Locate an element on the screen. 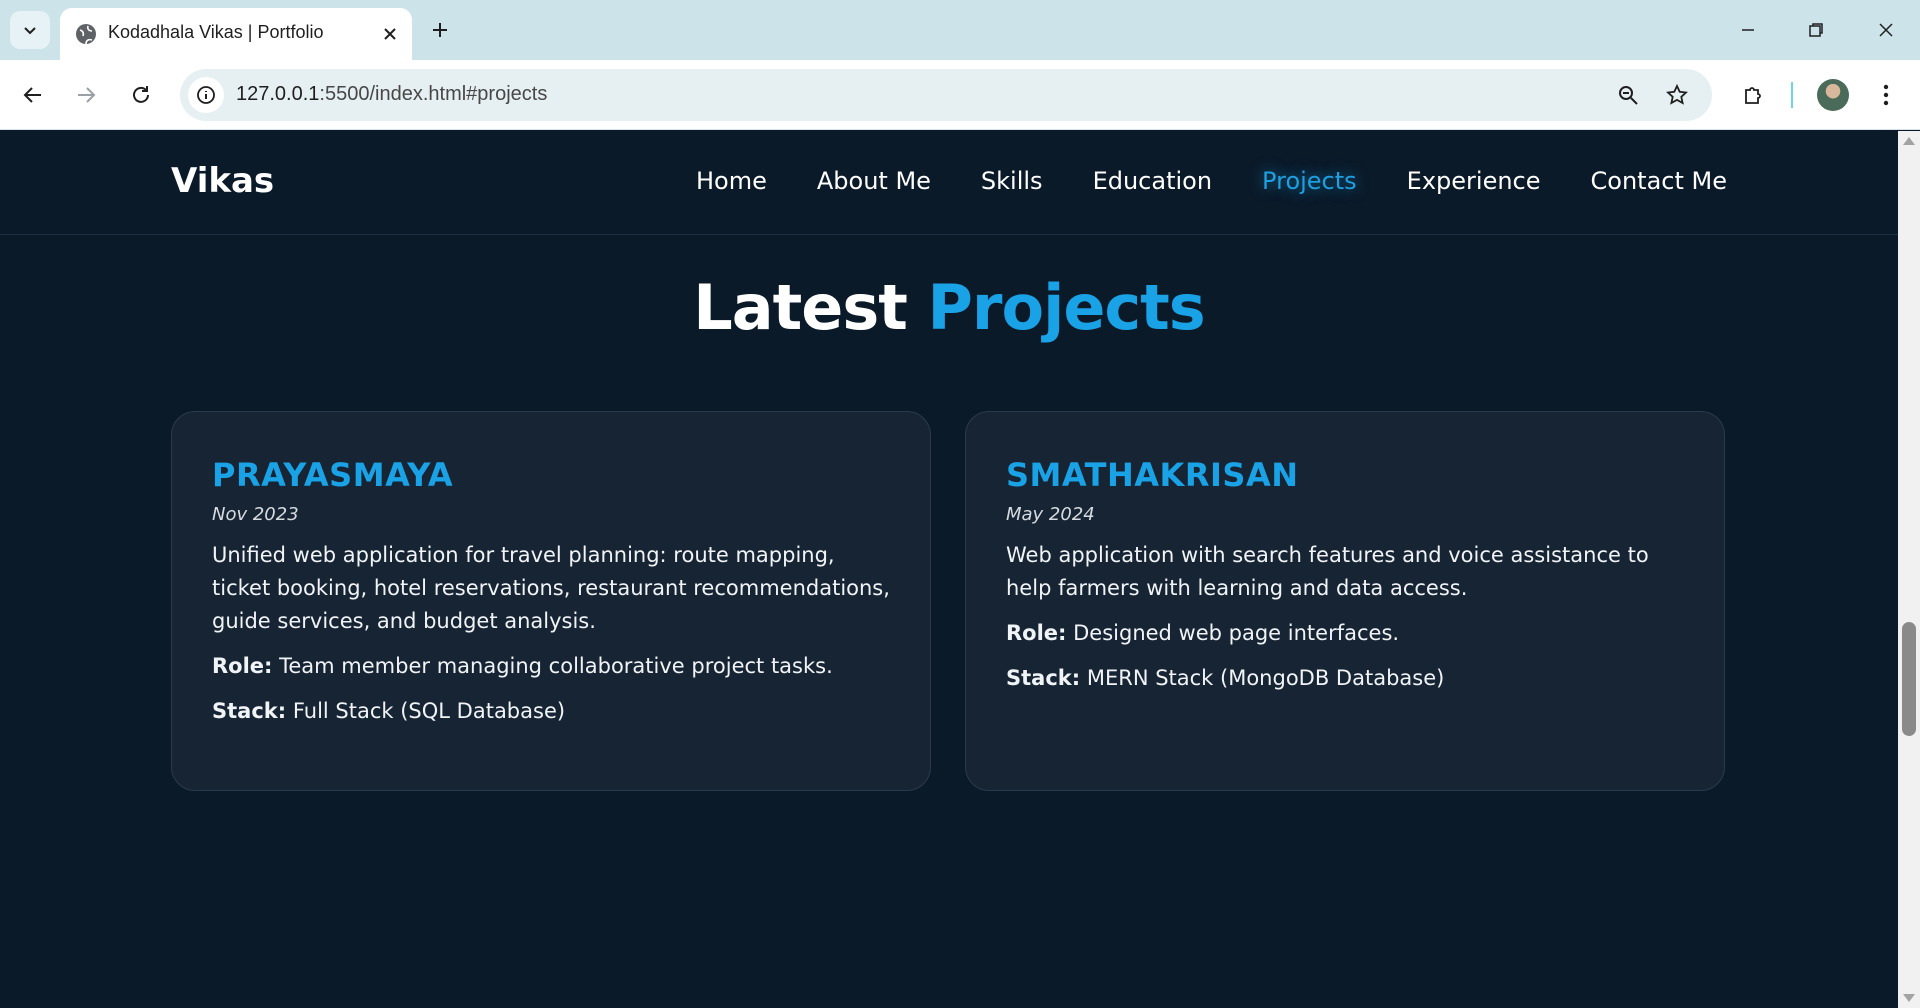  nav-link-experience: Experience is located at coordinates (1474, 181).